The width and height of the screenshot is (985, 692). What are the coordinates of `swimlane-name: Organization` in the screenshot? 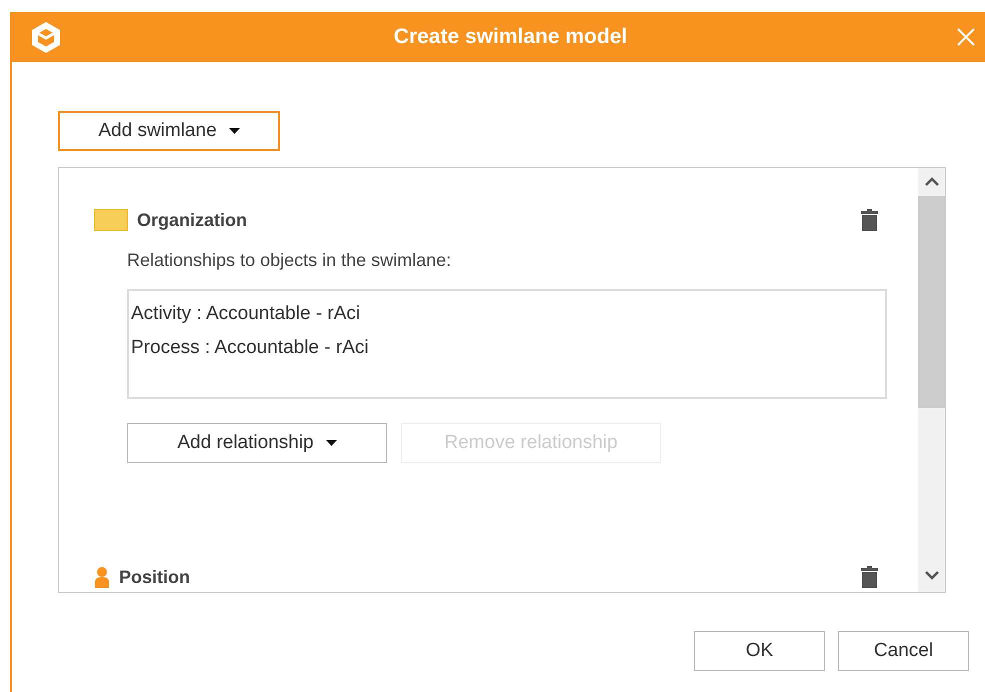 It's located at (192, 220).